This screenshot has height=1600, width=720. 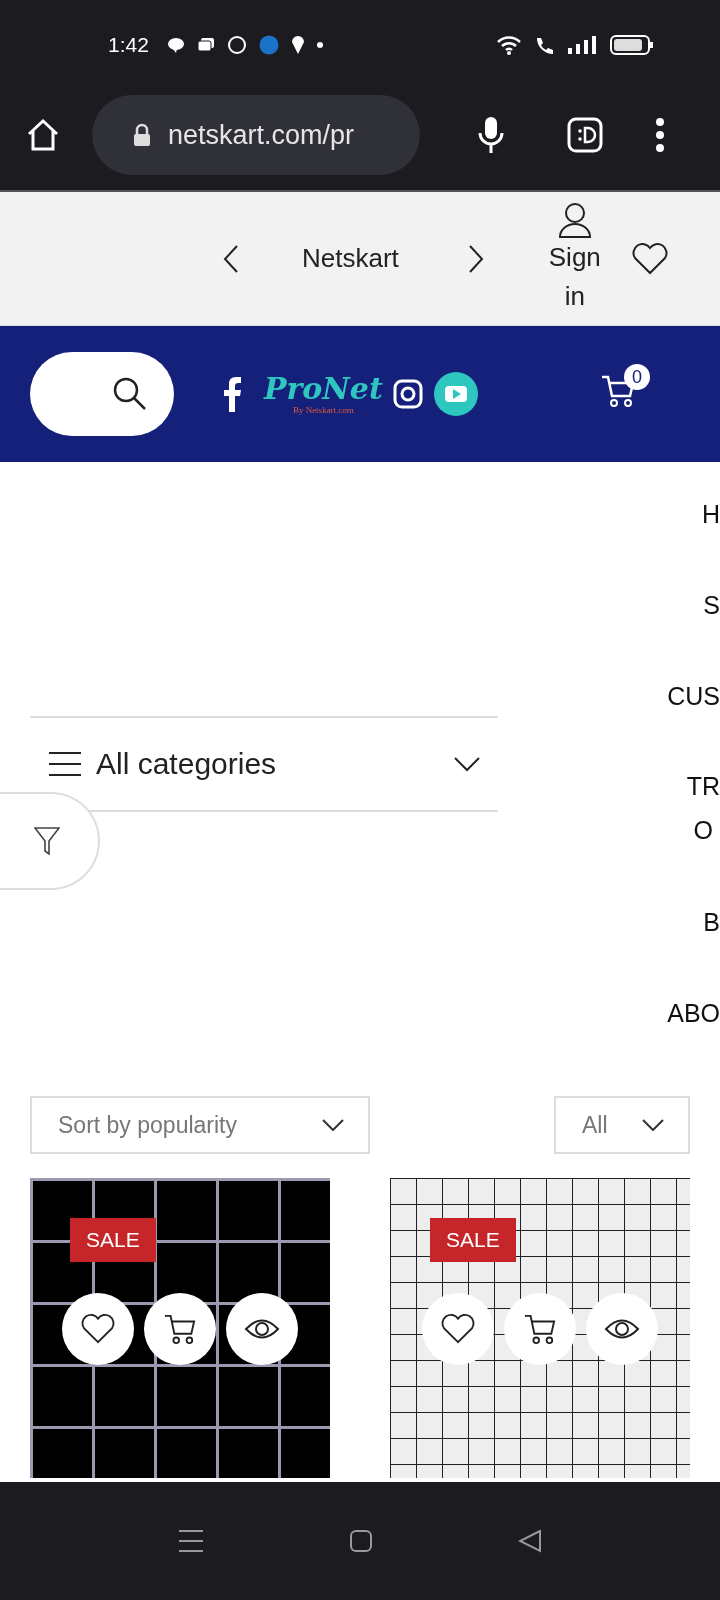 I want to click on dot-icon, so click(x=319, y=45).